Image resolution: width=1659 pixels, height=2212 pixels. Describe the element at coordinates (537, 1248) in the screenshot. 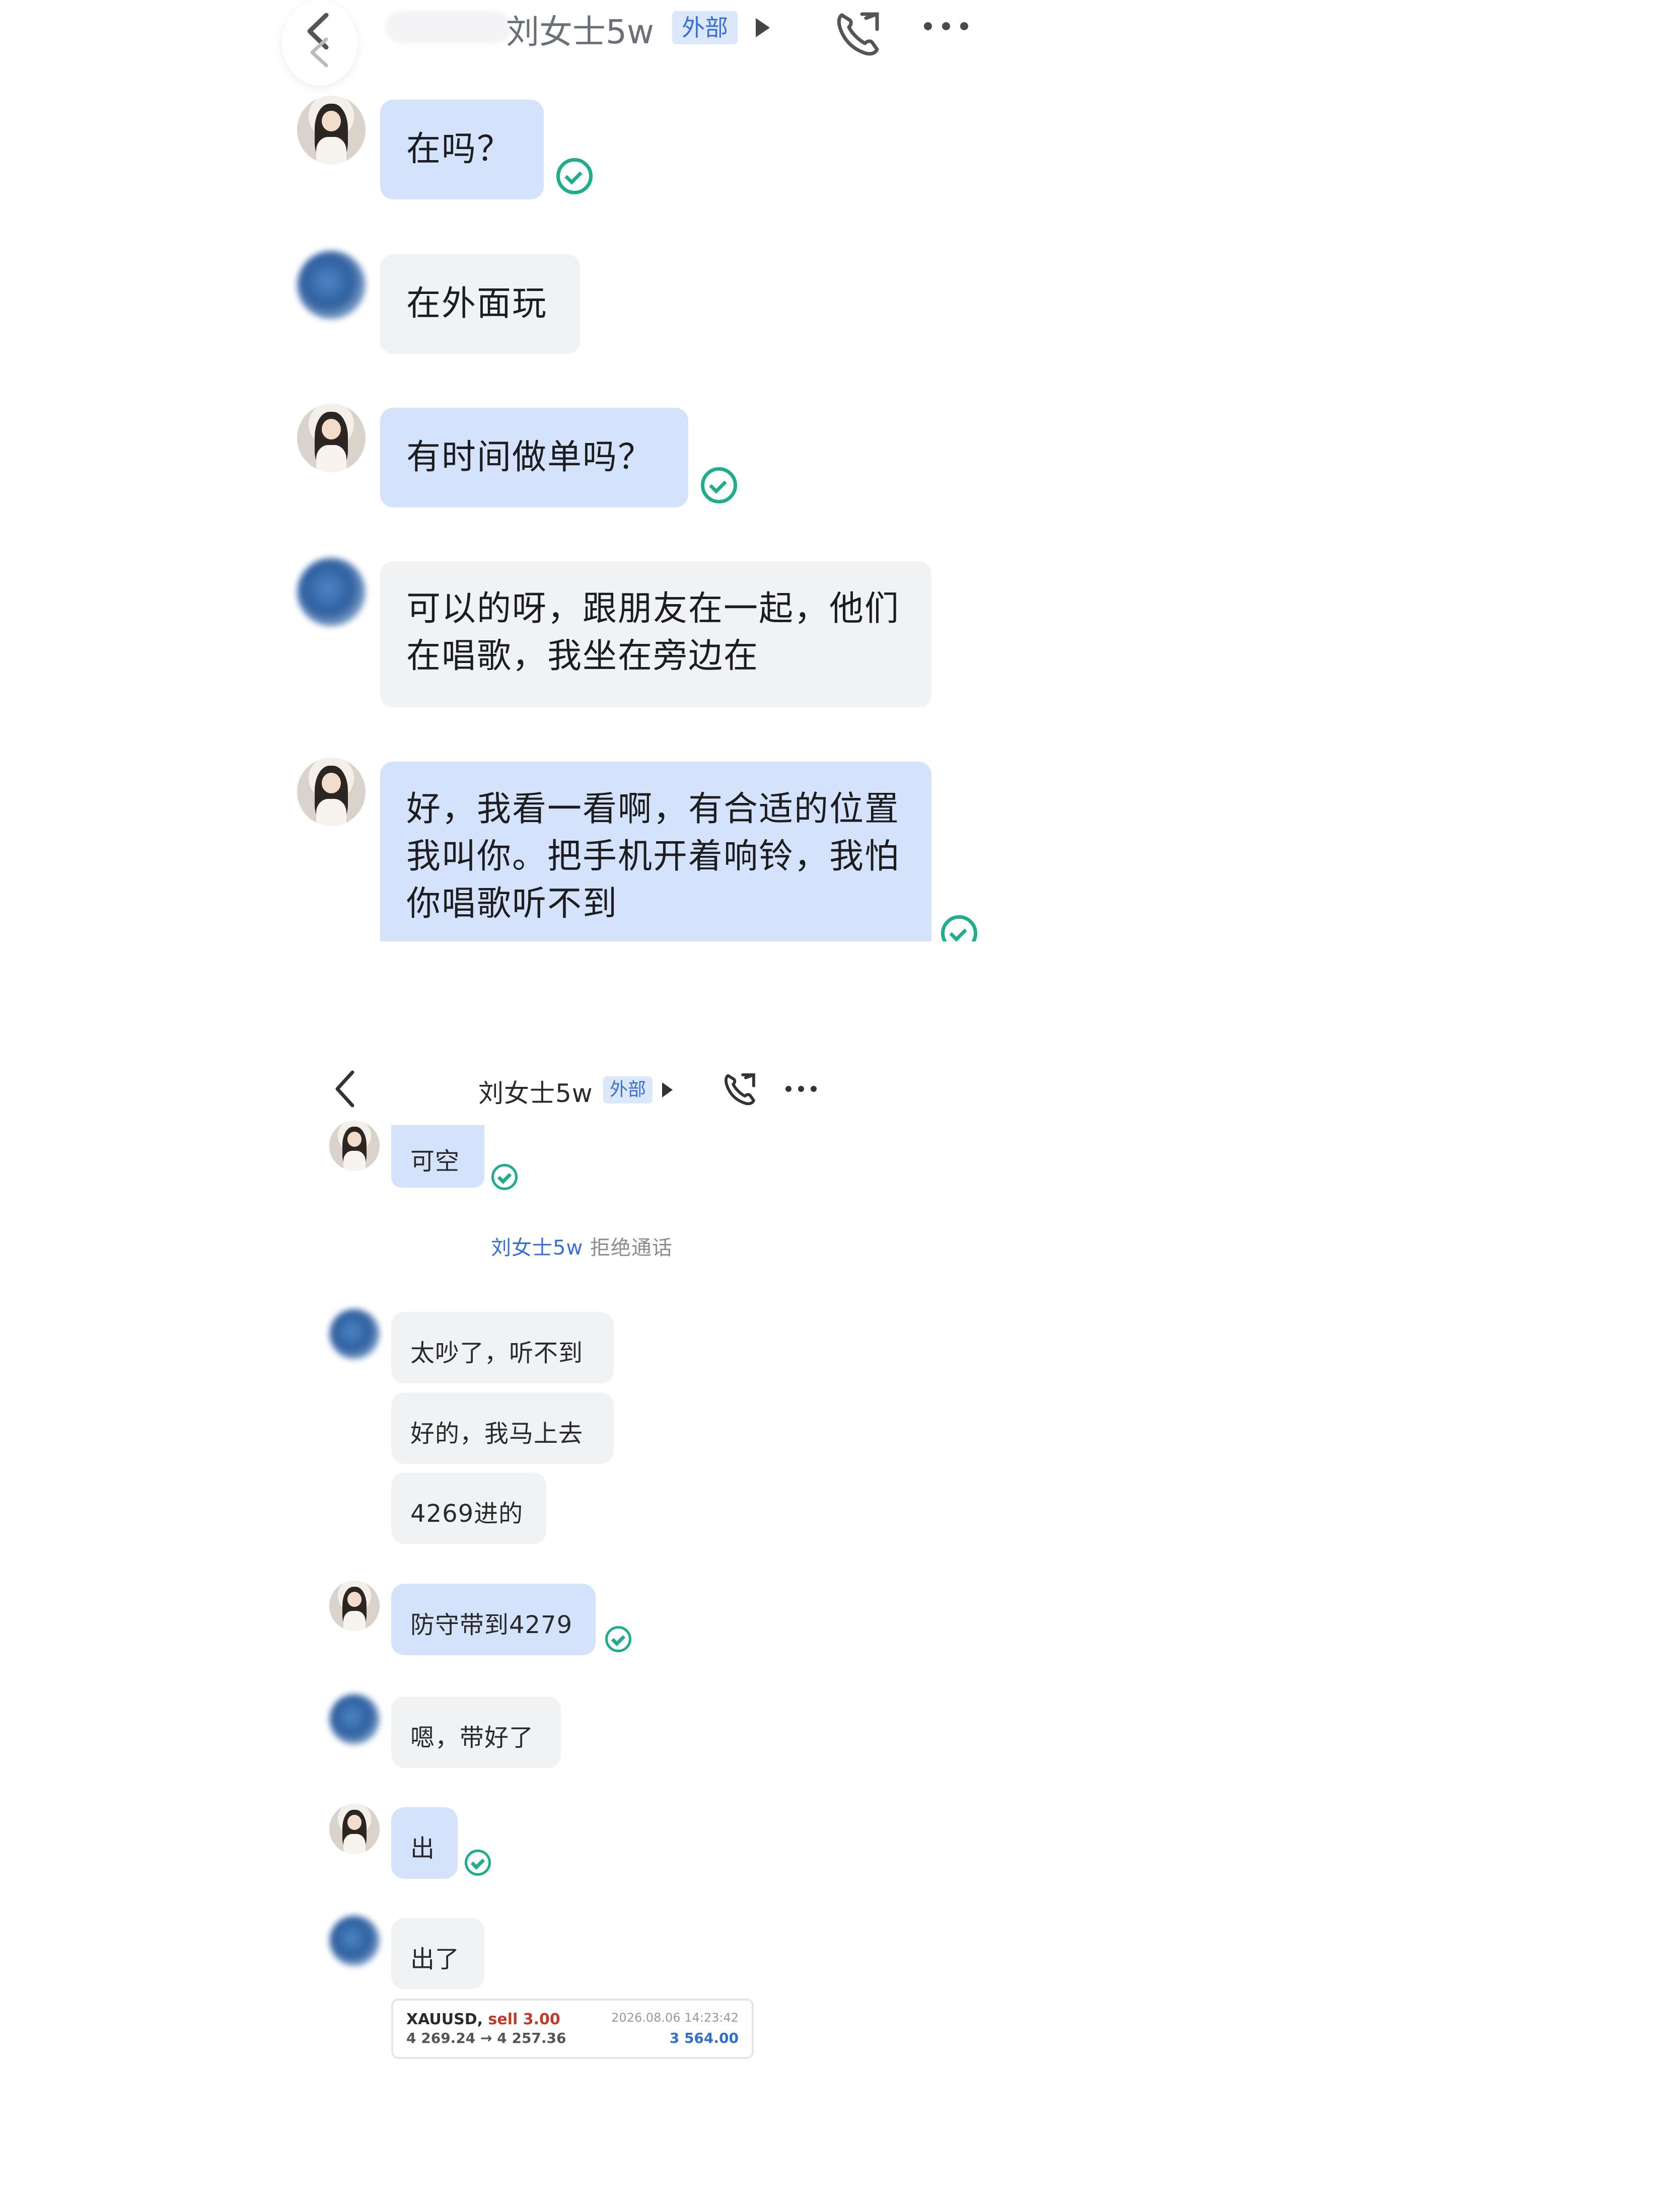

I see `system-notice-name: 刘女士5w` at that location.